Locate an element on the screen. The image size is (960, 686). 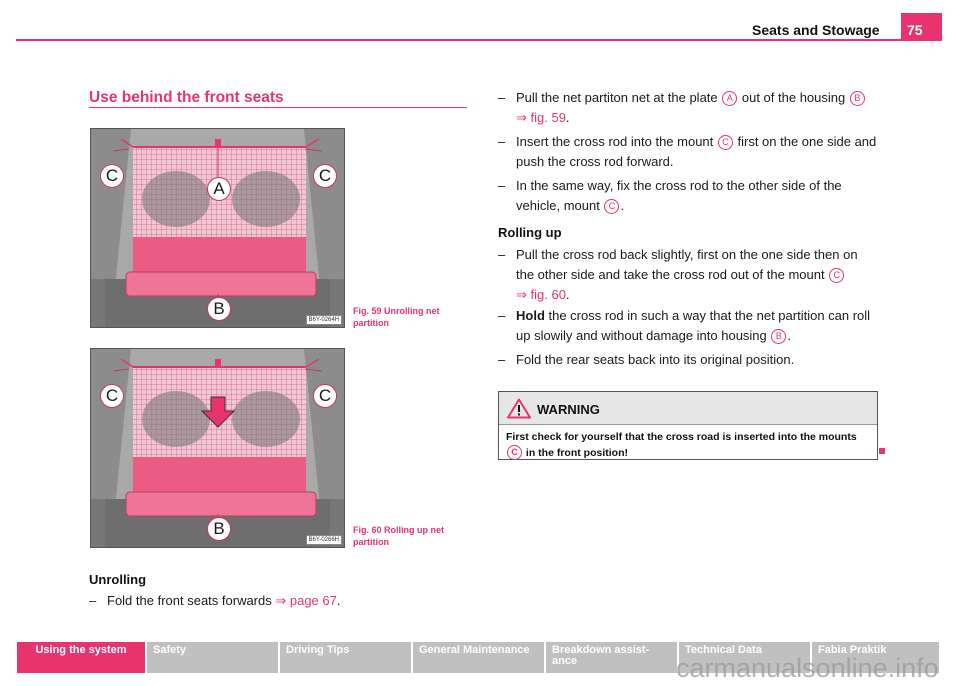
rolling-up-heading: Rolling up is located at coordinates (530, 232).